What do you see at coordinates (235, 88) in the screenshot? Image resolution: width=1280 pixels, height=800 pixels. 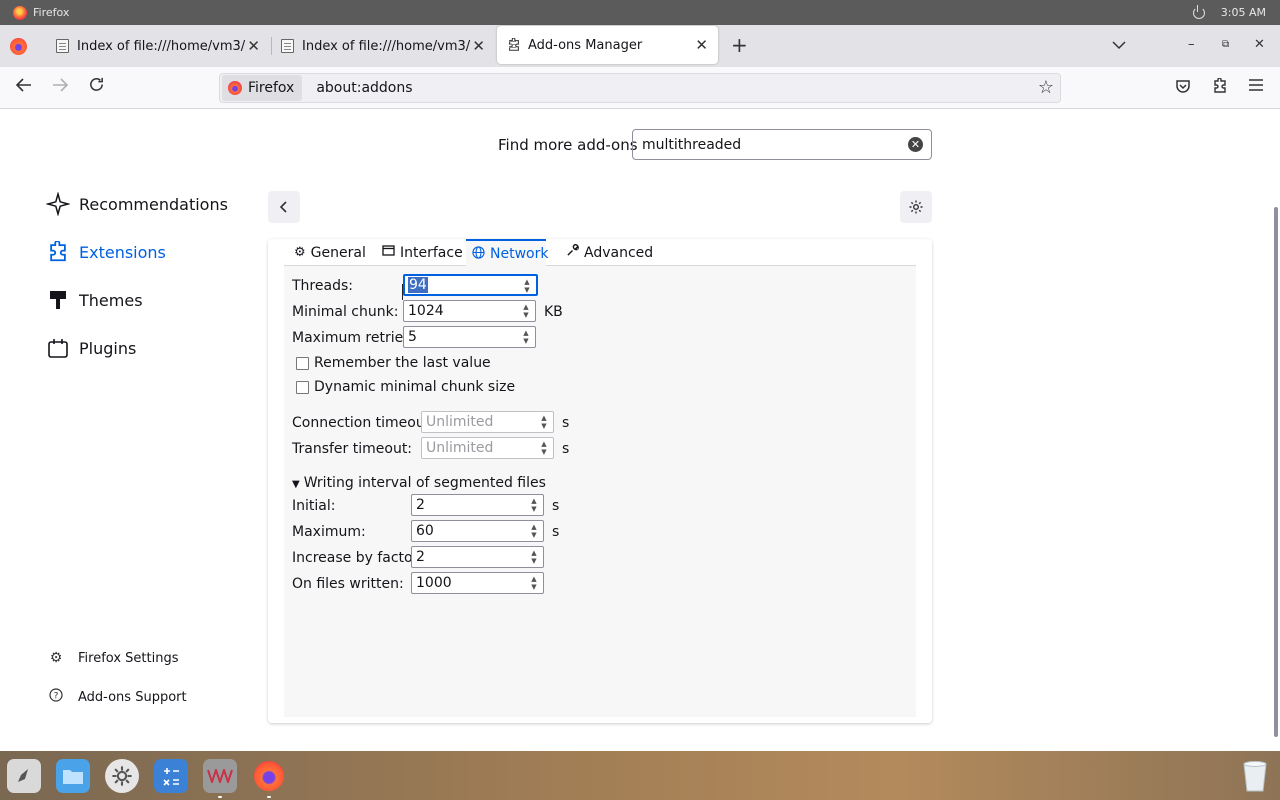 I see `firefox-icon` at bounding box center [235, 88].